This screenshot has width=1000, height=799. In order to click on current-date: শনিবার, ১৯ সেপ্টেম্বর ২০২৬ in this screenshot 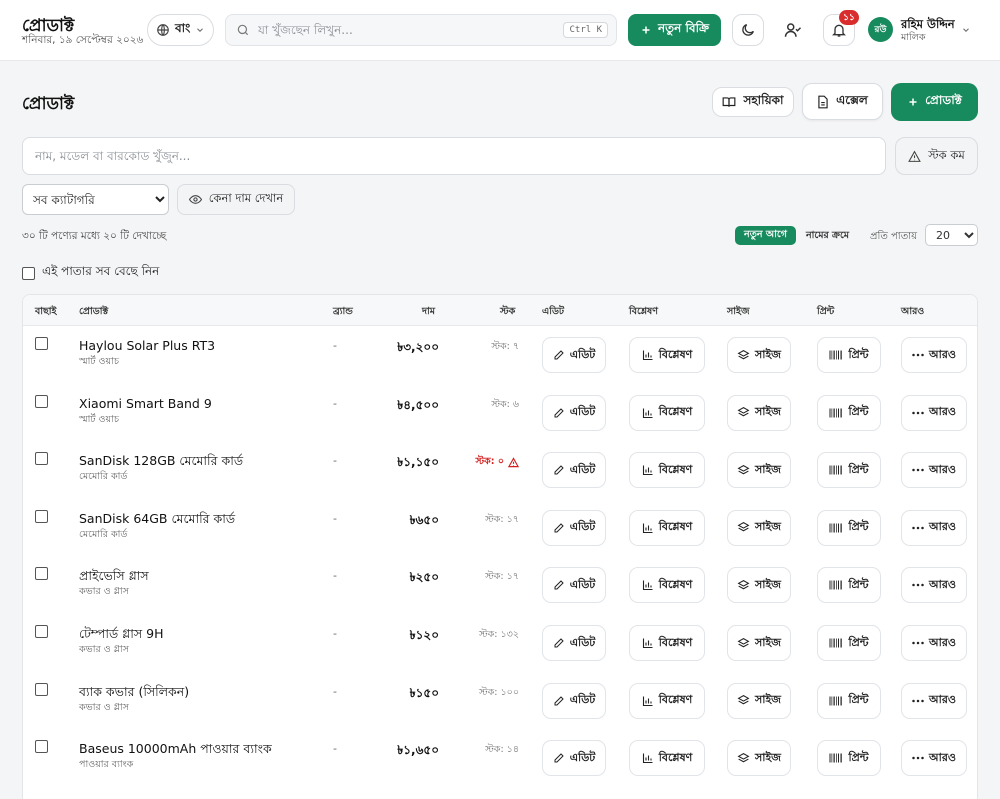, I will do `click(83, 40)`.